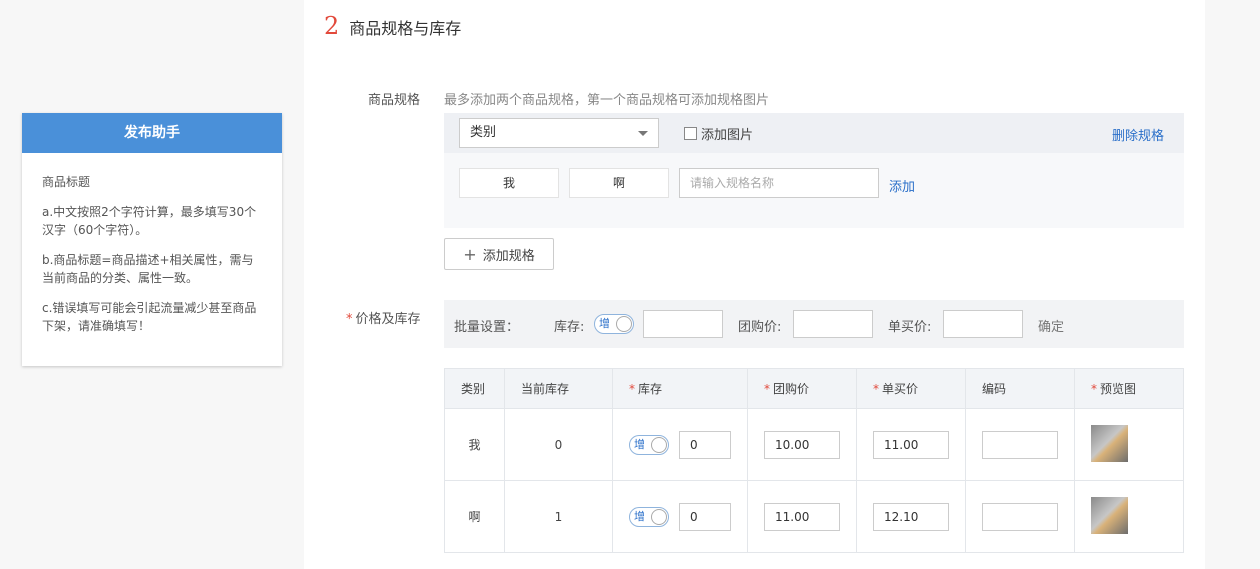 Image resolution: width=1260 pixels, height=569 pixels. I want to click on section-number: 2, so click(332, 26).